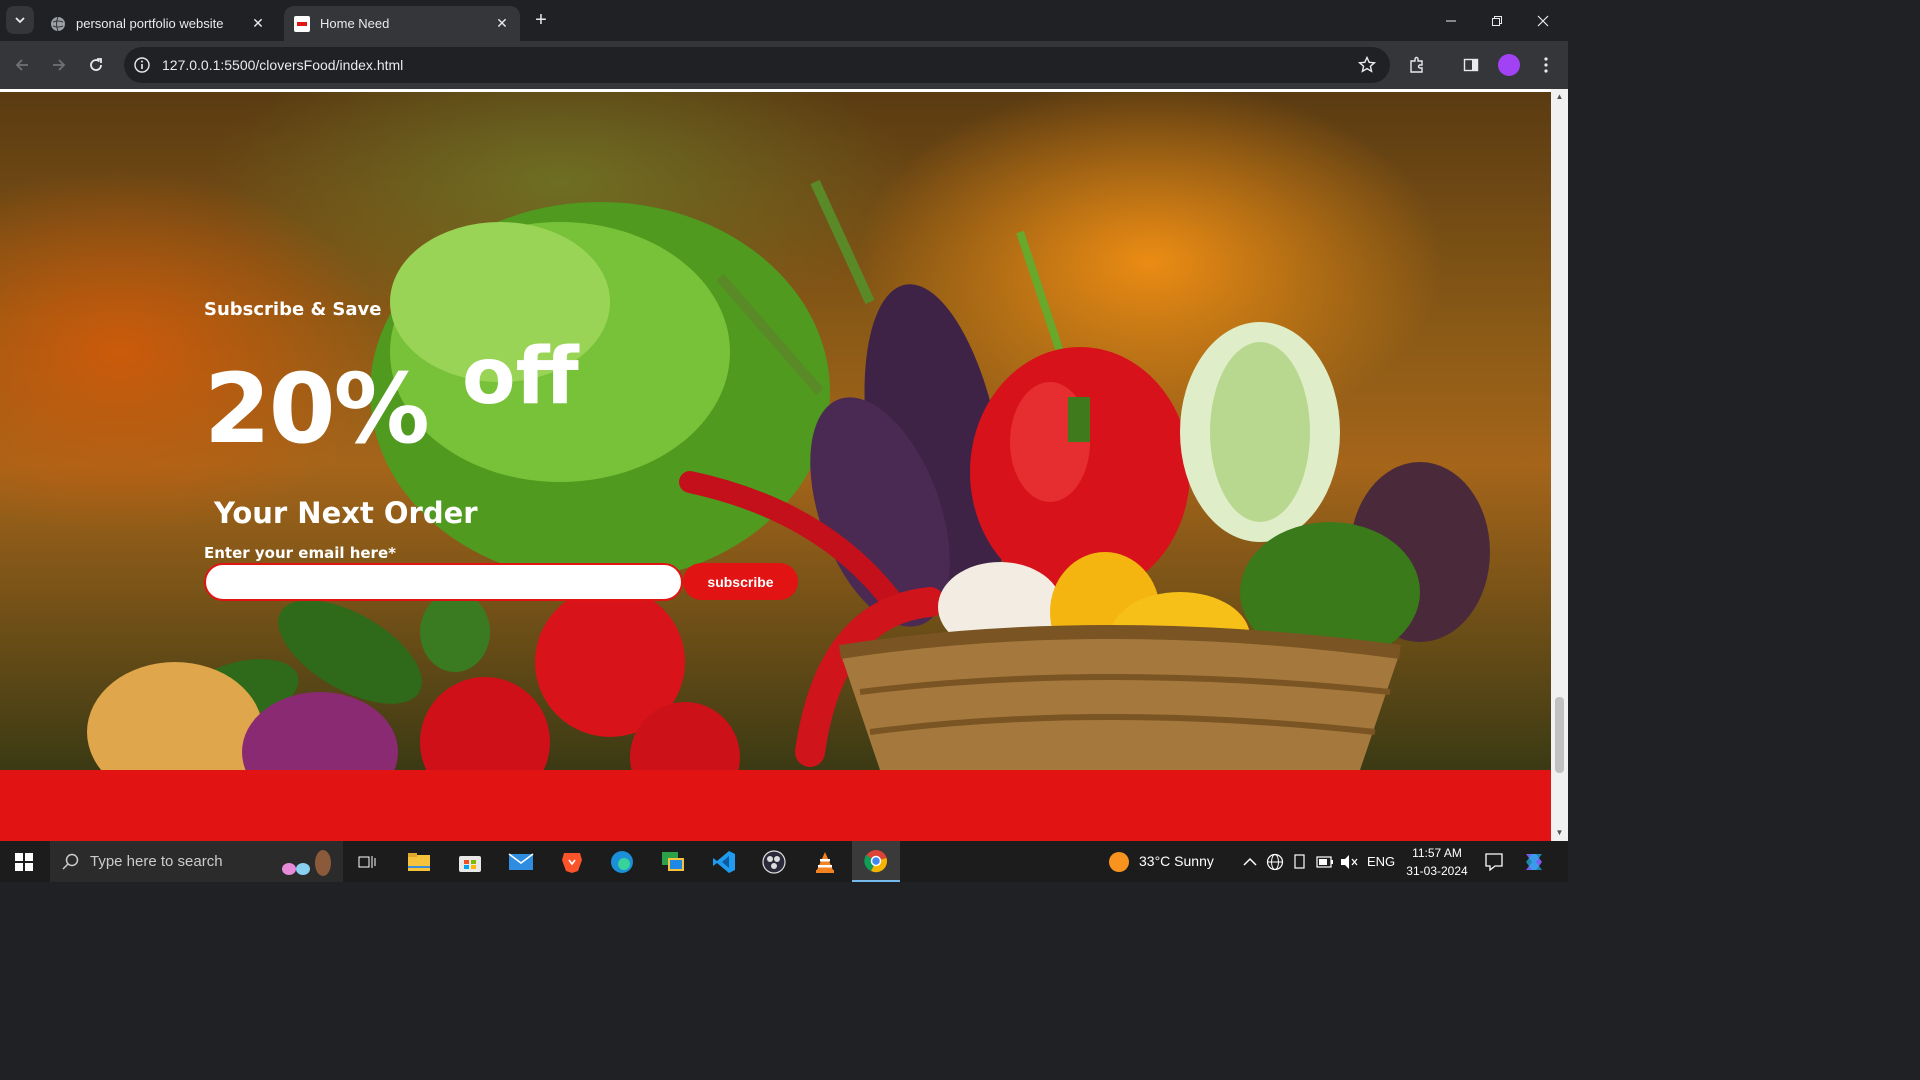 This screenshot has height=1080, width=1920. I want to click on battery-icon, so click(1325, 862).